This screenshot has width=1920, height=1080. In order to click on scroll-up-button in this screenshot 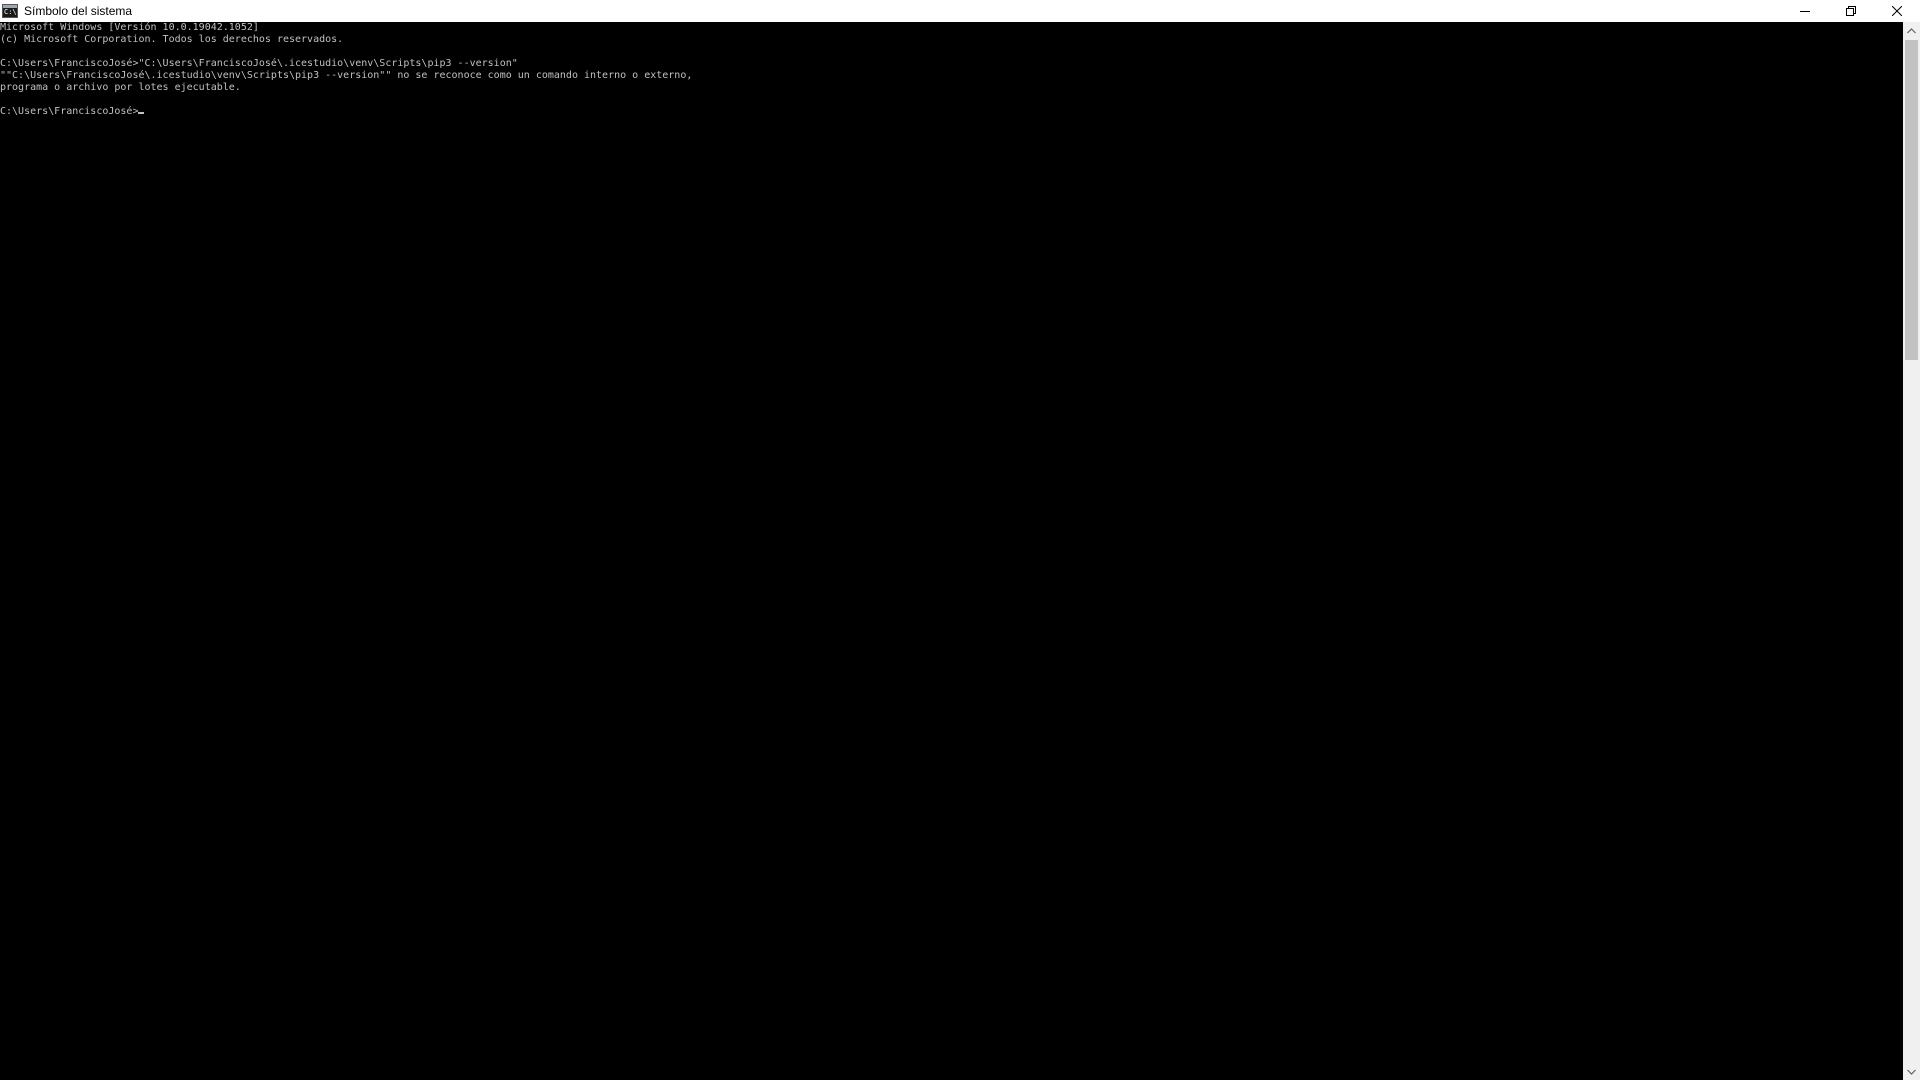, I will do `click(1911, 30)`.